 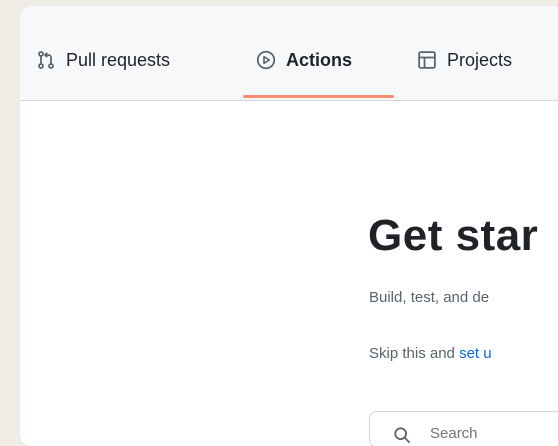 What do you see at coordinates (480, 59) in the screenshot?
I see `tab-projects-label: Projects` at bounding box center [480, 59].